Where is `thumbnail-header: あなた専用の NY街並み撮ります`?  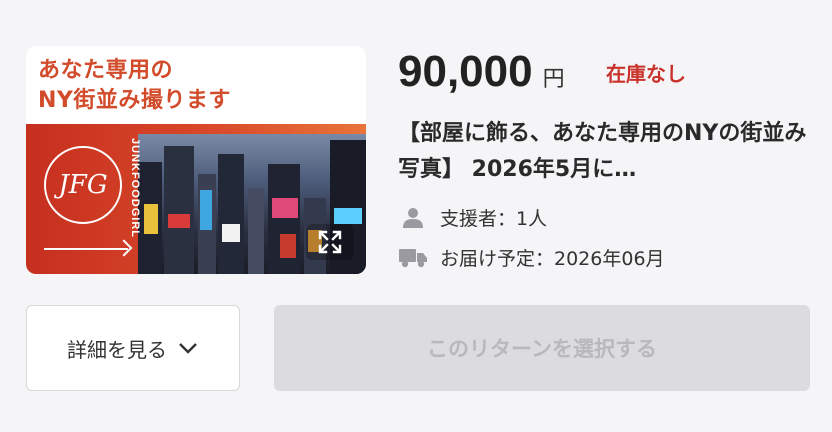 thumbnail-header: あなた専用の NY街並み撮ります is located at coordinates (196, 85).